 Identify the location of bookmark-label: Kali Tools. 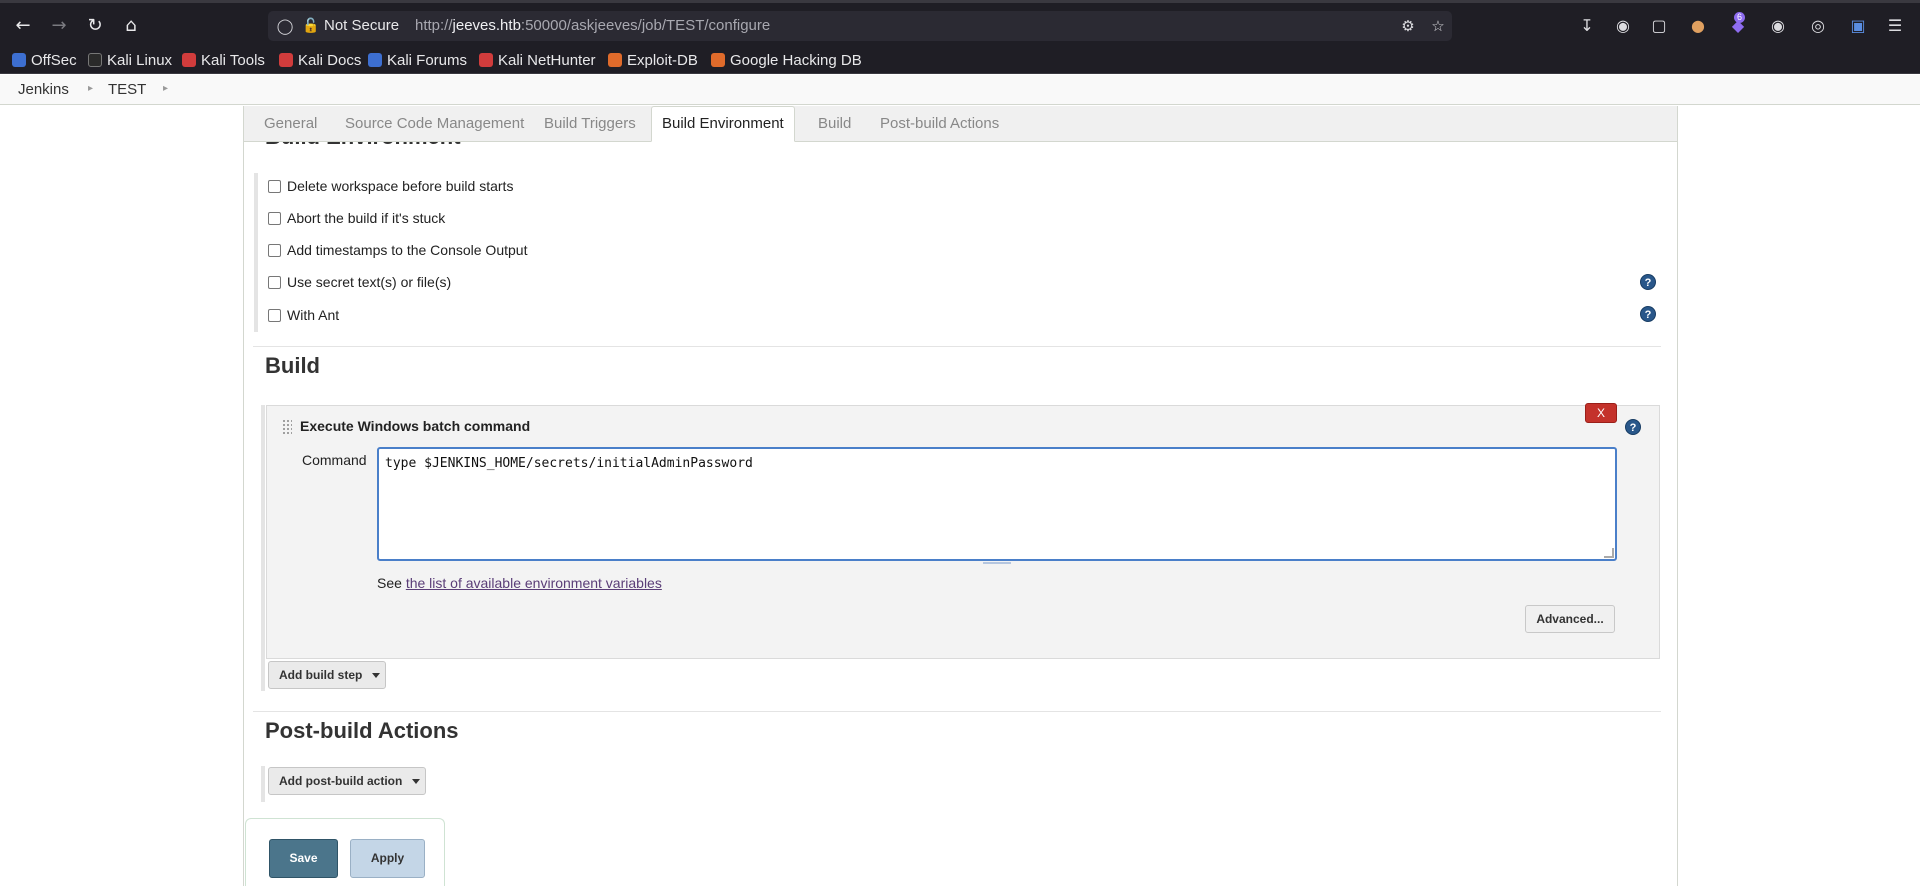
(233, 60).